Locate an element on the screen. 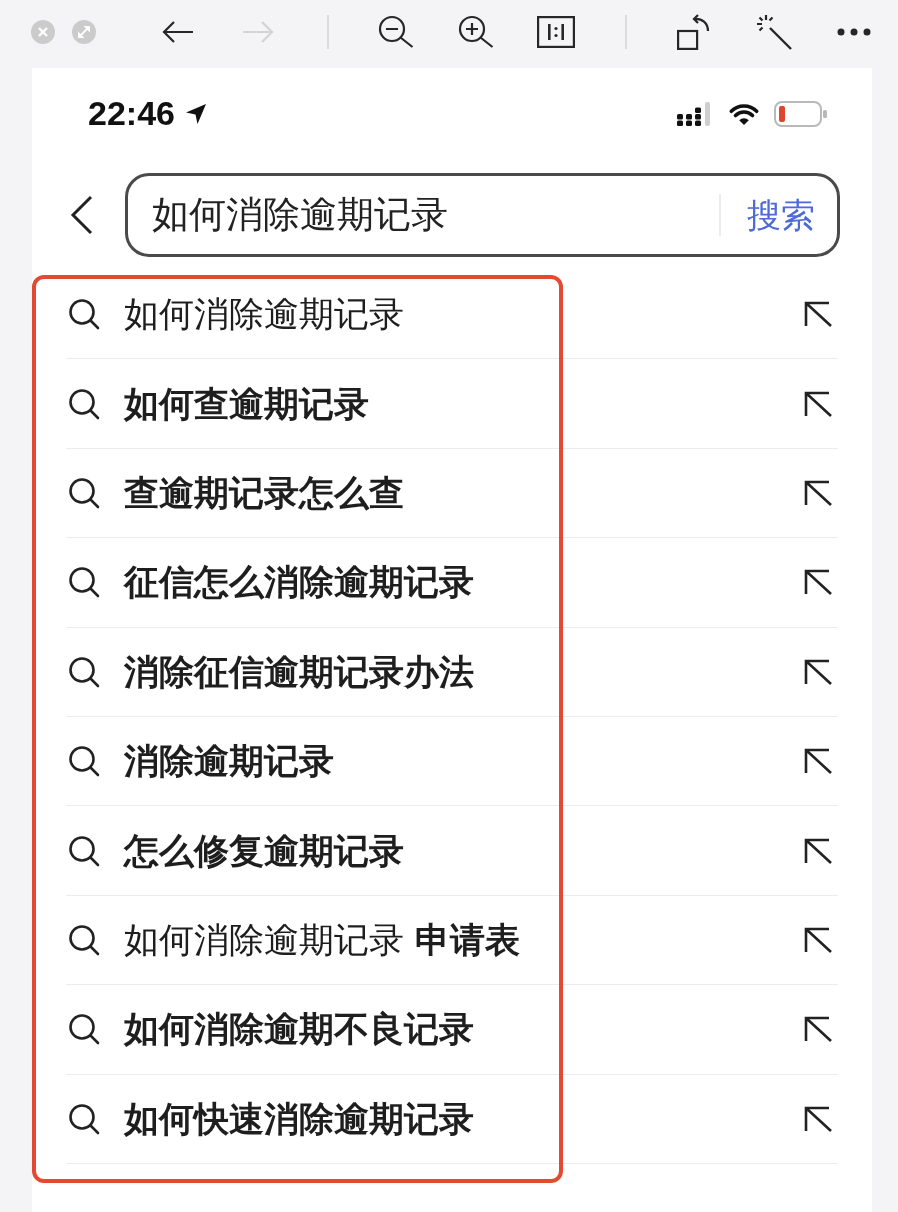 This screenshot has width=898, height=1212. suggestion-text: 怎么修复逾期记录 is located at coordinates (264, 850).